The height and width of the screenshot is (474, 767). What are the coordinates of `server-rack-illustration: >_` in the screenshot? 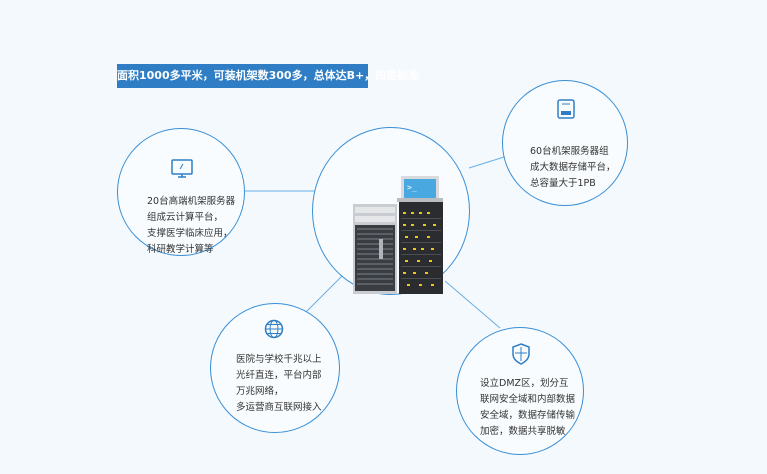 It's located at (398, 235).